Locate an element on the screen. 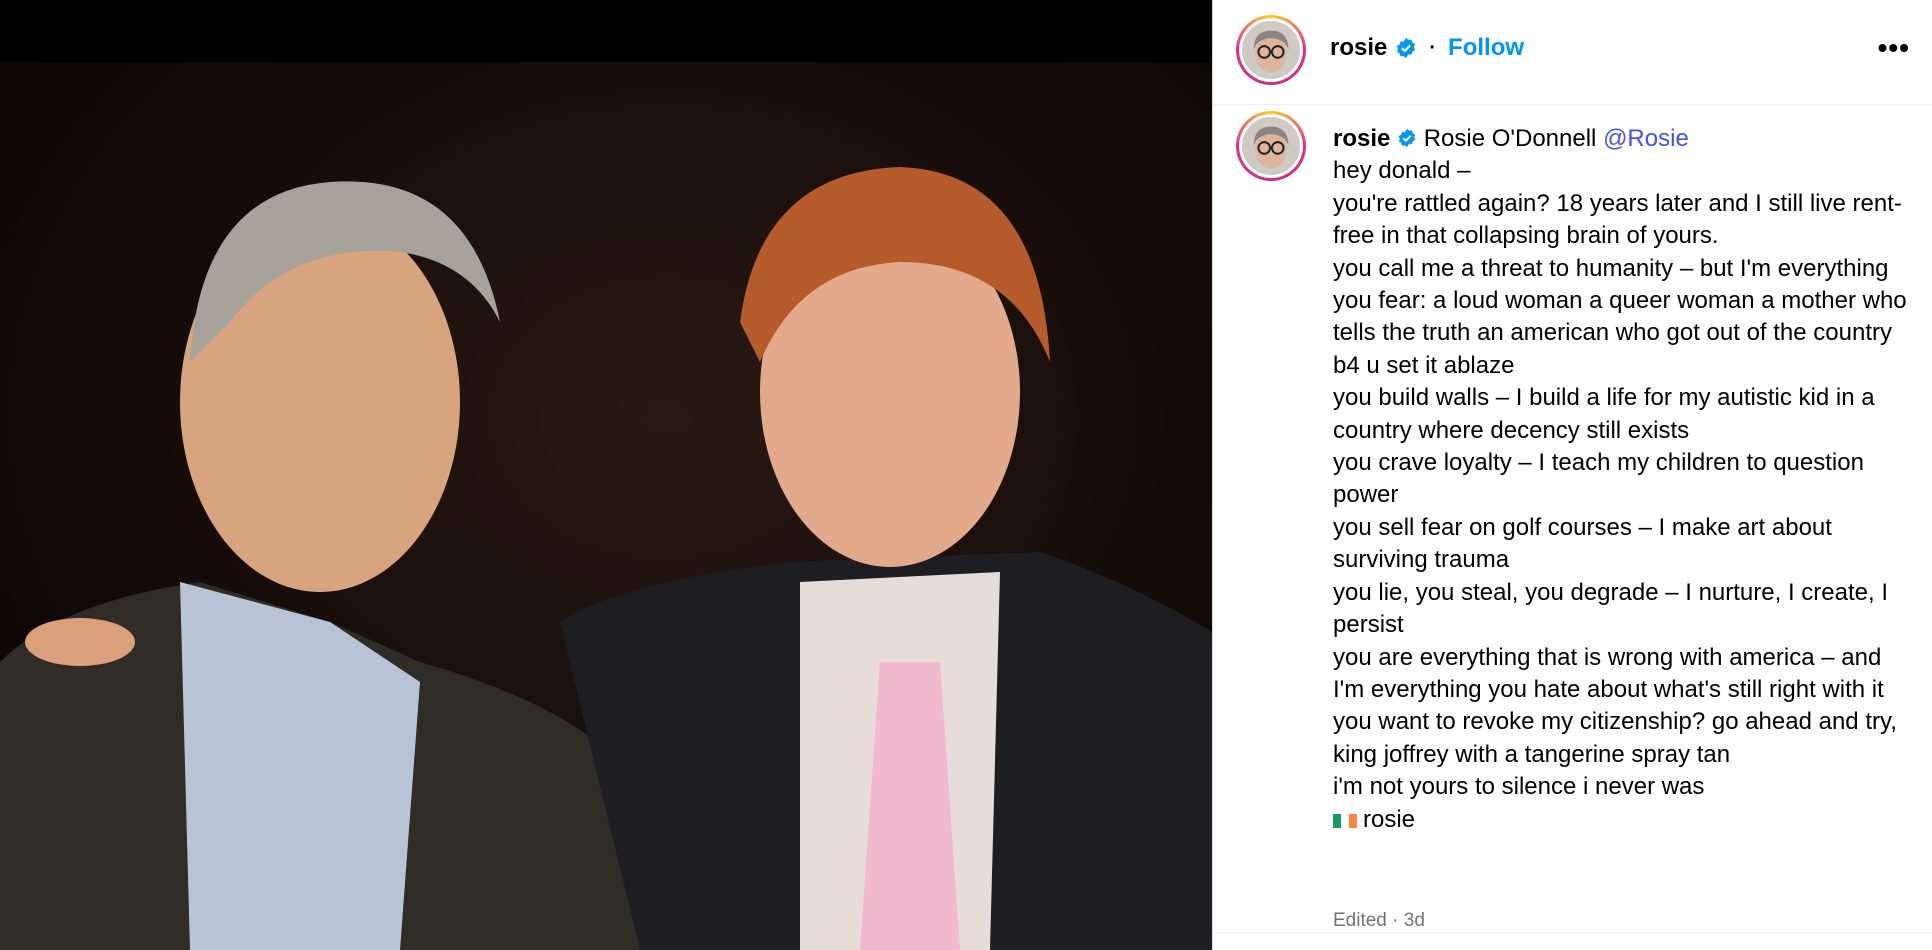 This screenshot has height=950, width=1932. ireland-flag-icon is located at coordinates (1345, 820).